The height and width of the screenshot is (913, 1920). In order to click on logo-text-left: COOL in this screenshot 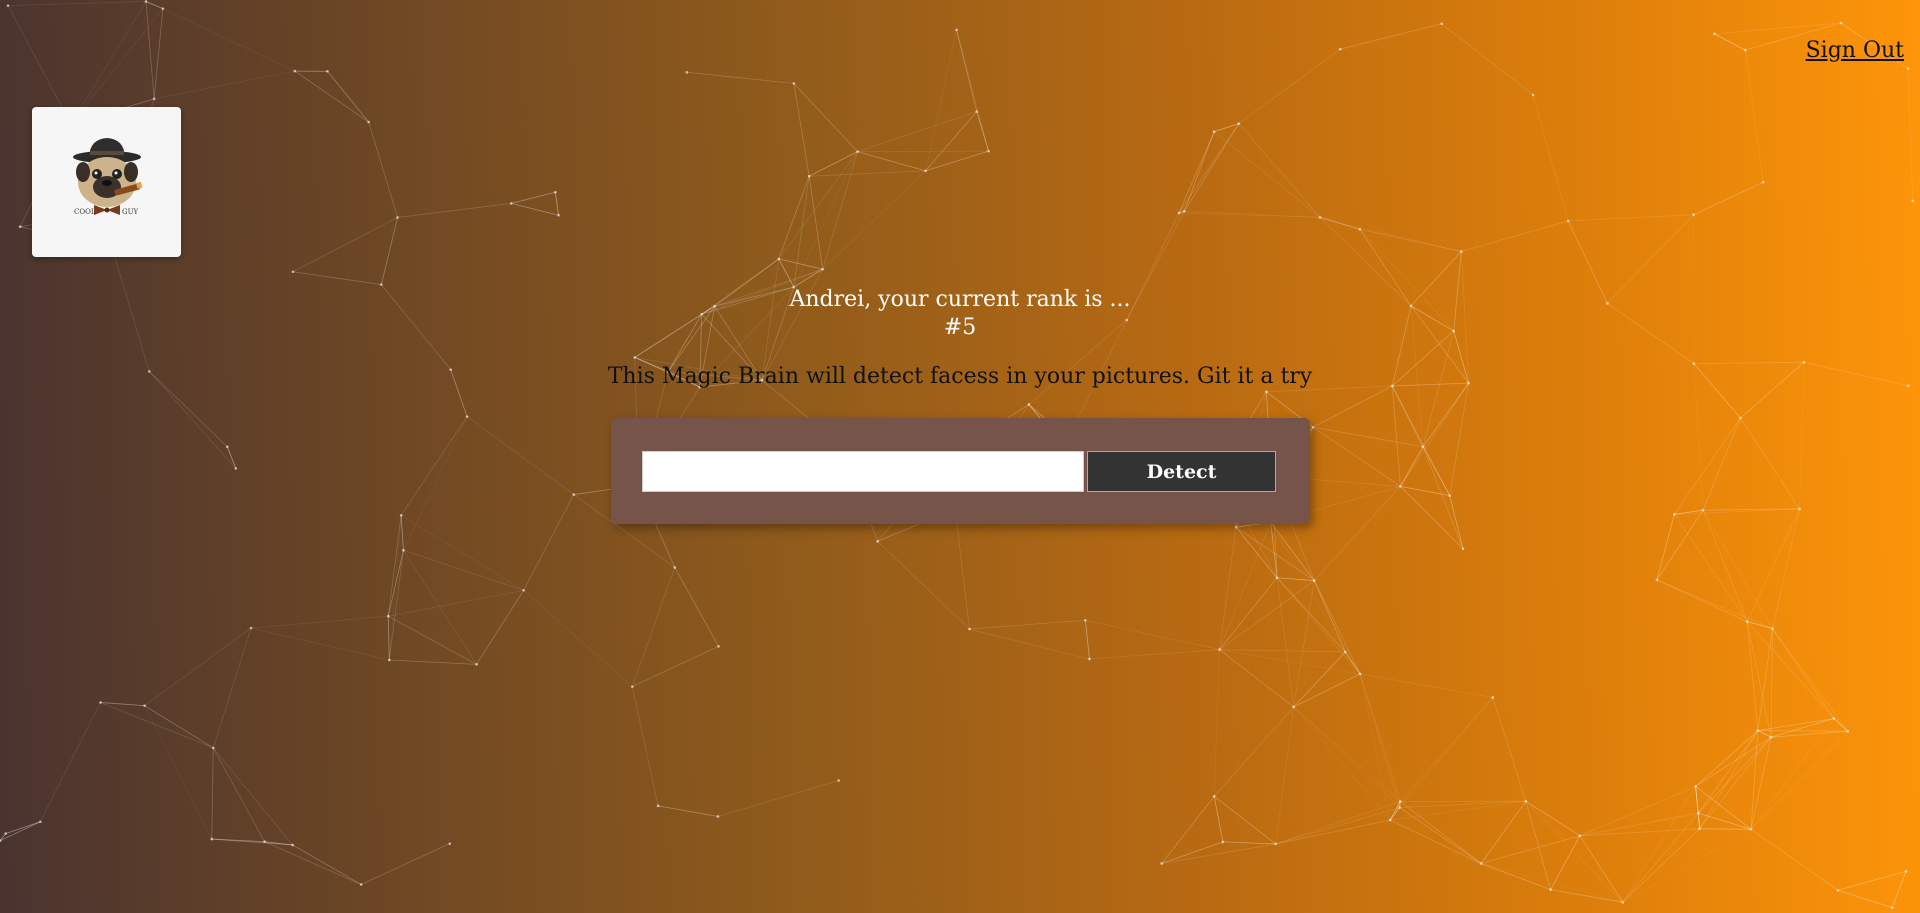, I will do `click(85, 212)`.